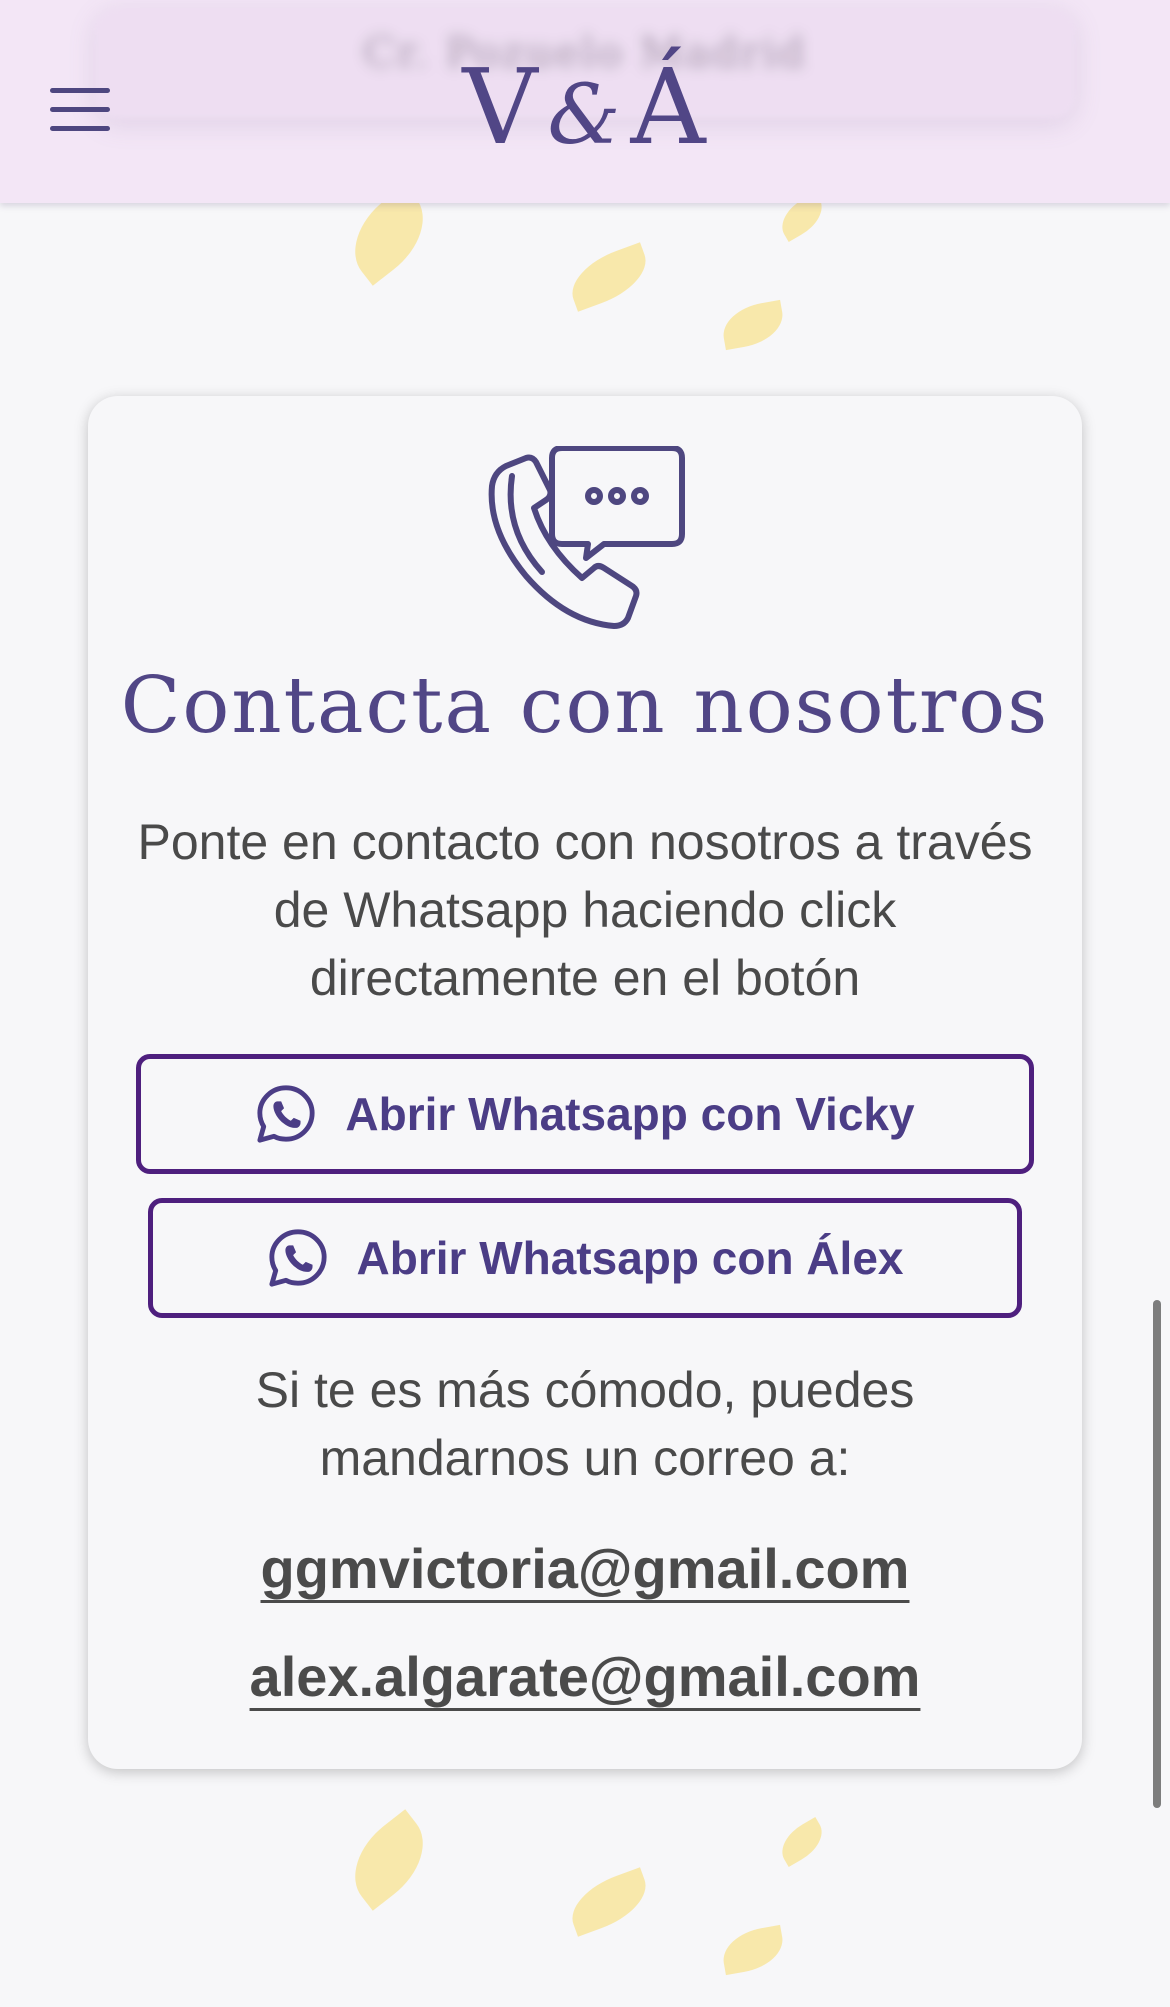 The image size is (1170, 2007). What do you see at coordinates (585, 1568) in the screenshot?
I see `email-link-victoria: ggmvictoria@gmail.com` at bounding box center [585, 1568].